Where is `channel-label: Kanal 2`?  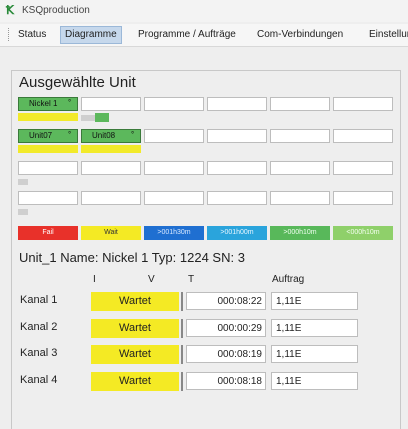 channel-label: Kanal 2 is located at coordinates (39, 327).